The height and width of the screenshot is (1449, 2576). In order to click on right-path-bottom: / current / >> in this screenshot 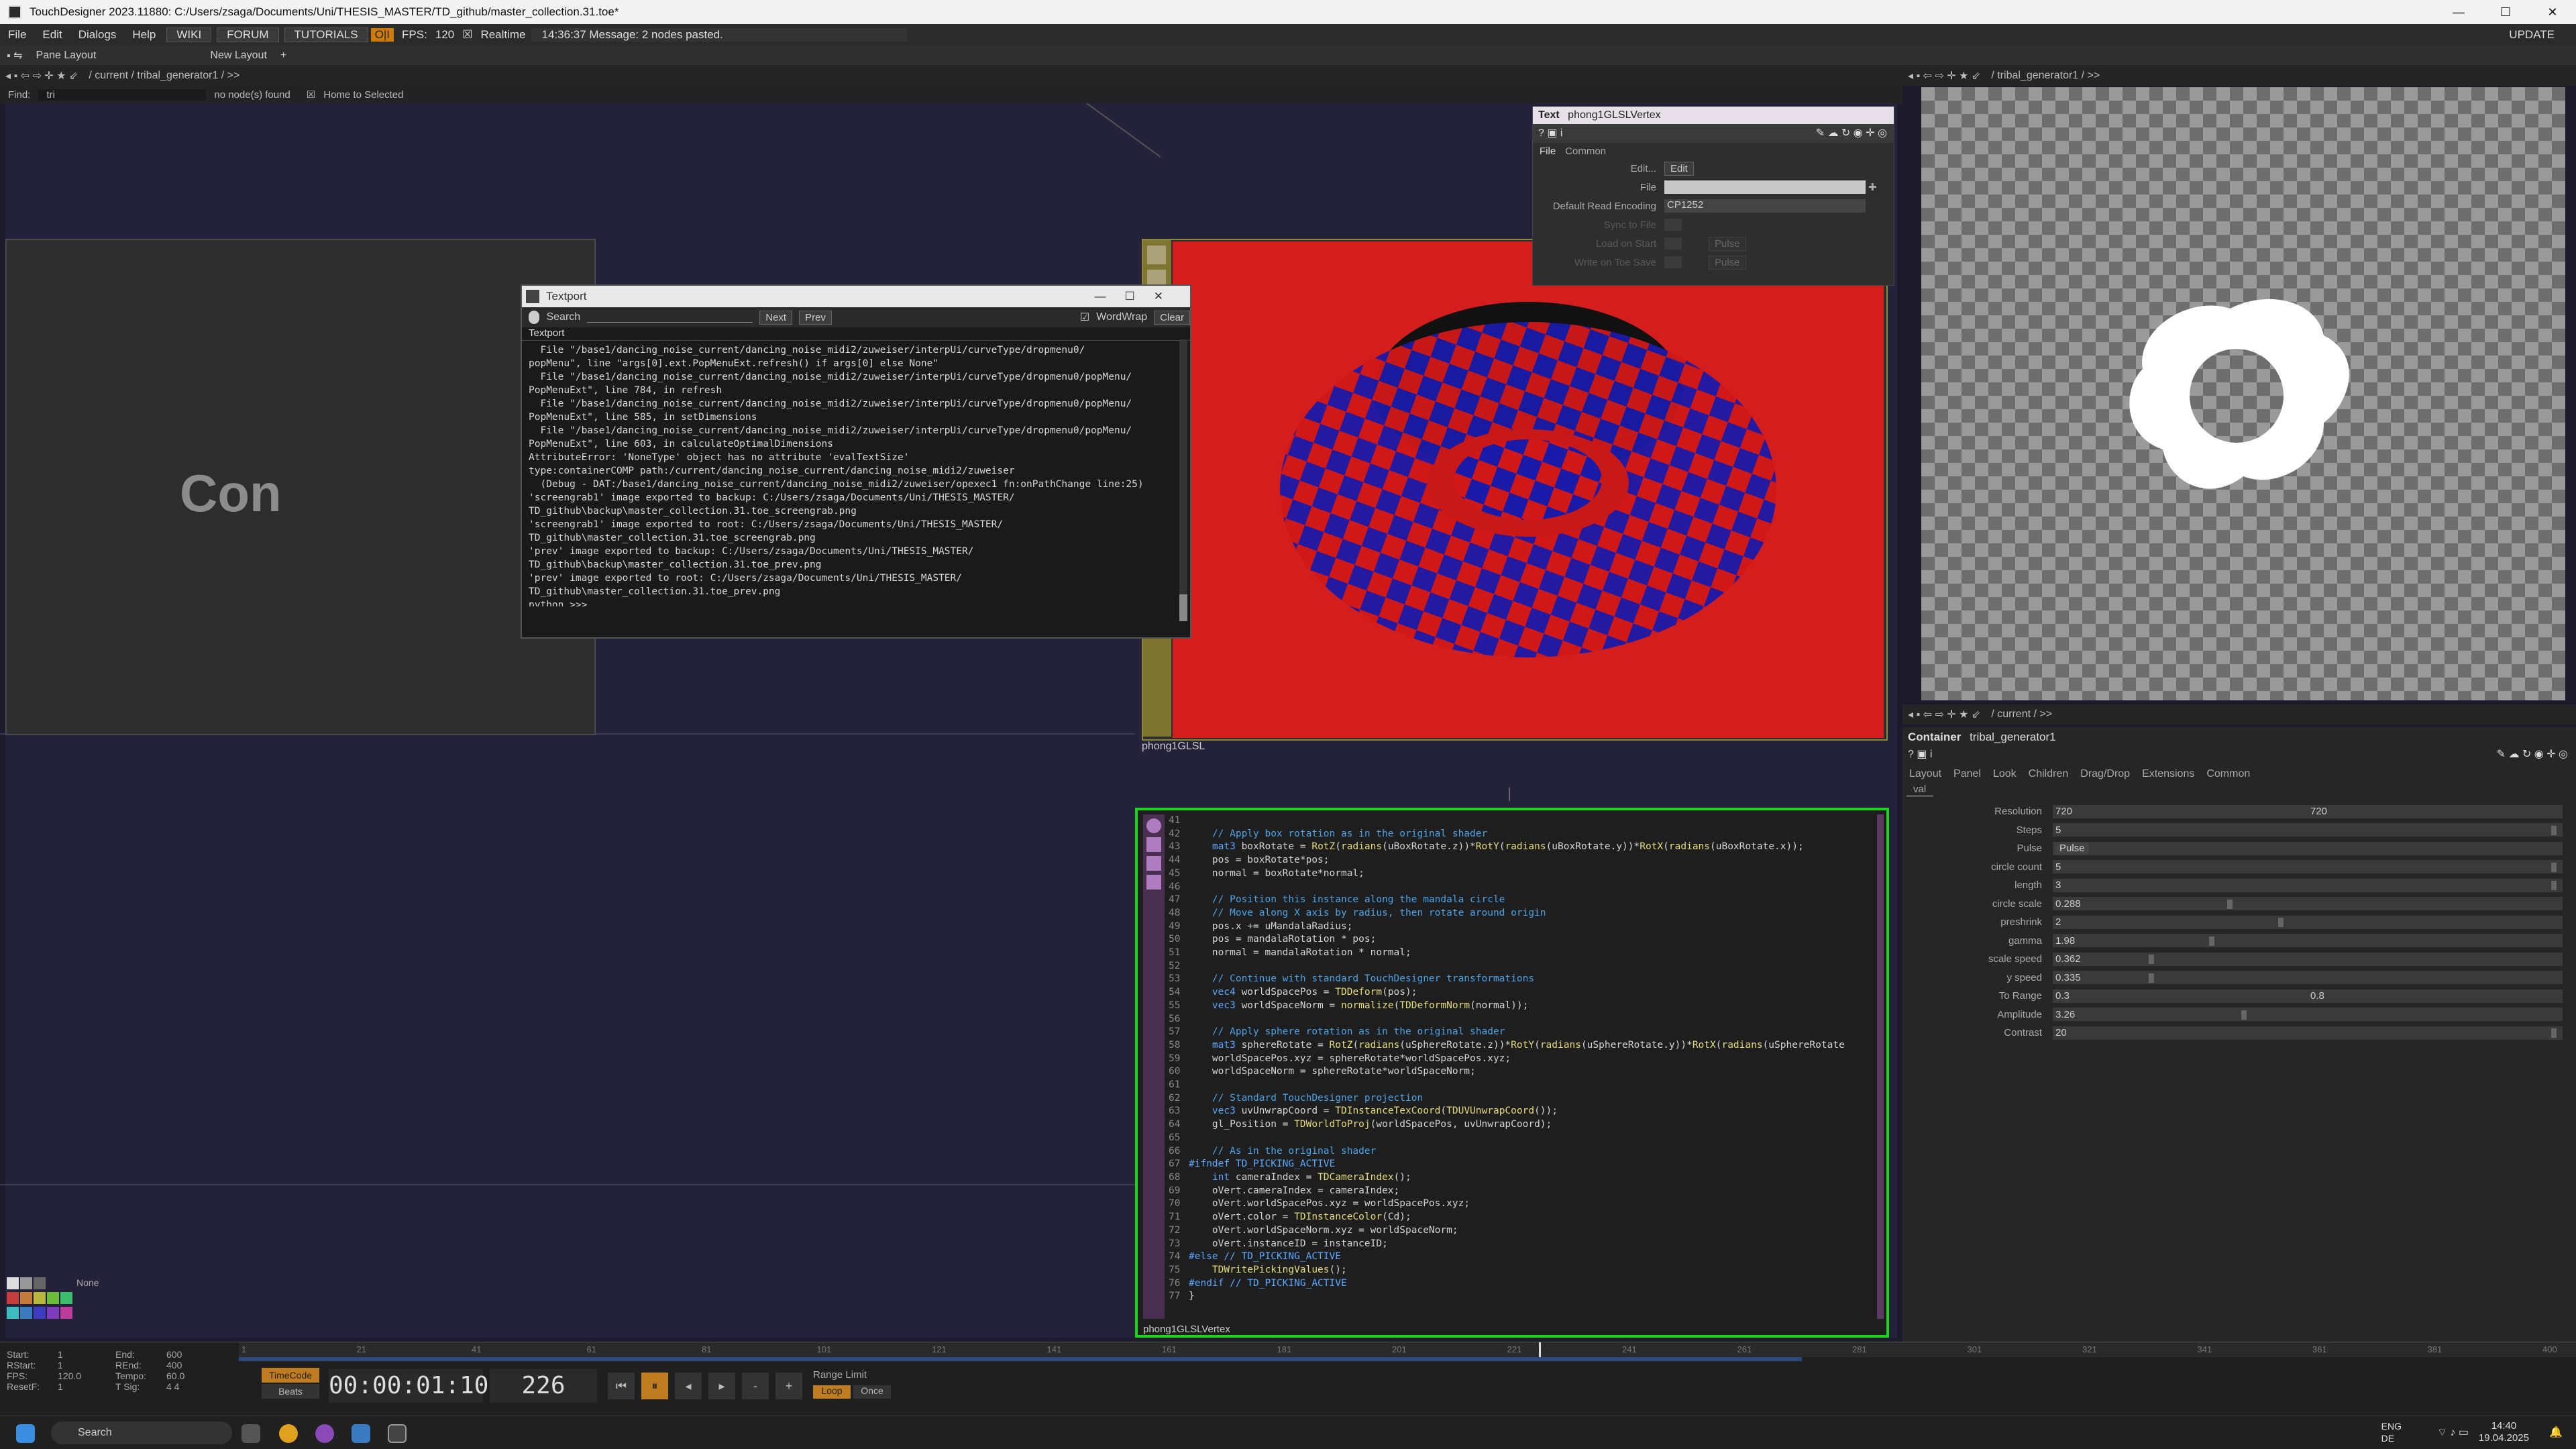, I will do `click(2021, 714)`.